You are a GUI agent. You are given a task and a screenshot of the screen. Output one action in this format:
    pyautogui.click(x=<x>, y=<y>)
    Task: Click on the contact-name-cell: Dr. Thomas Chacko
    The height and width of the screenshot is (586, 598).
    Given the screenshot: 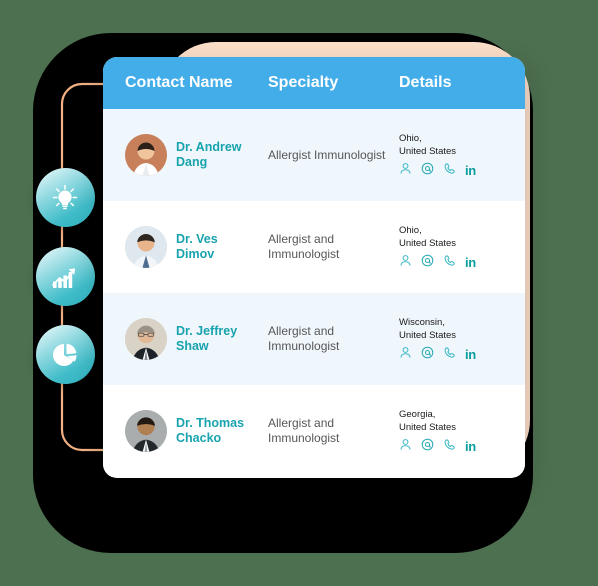 What is the action you would take?
    pyautogui.click(x=196, y=431)
    